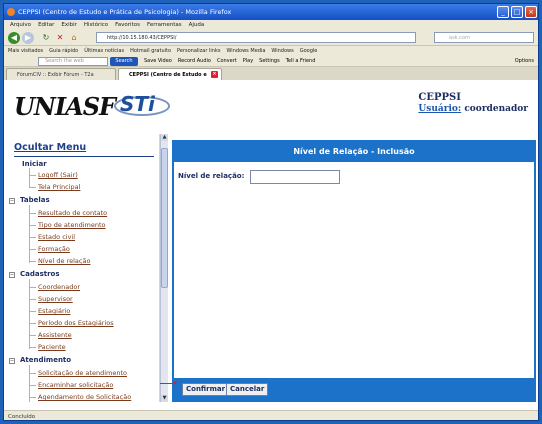 The height and width of the screenshot is (424, 542). Describe the element at coordinates (75, 385) in the screenshot. I see `sidebar-item-encaminhar-solicitacao: Encaminhar solicitação` at that location.